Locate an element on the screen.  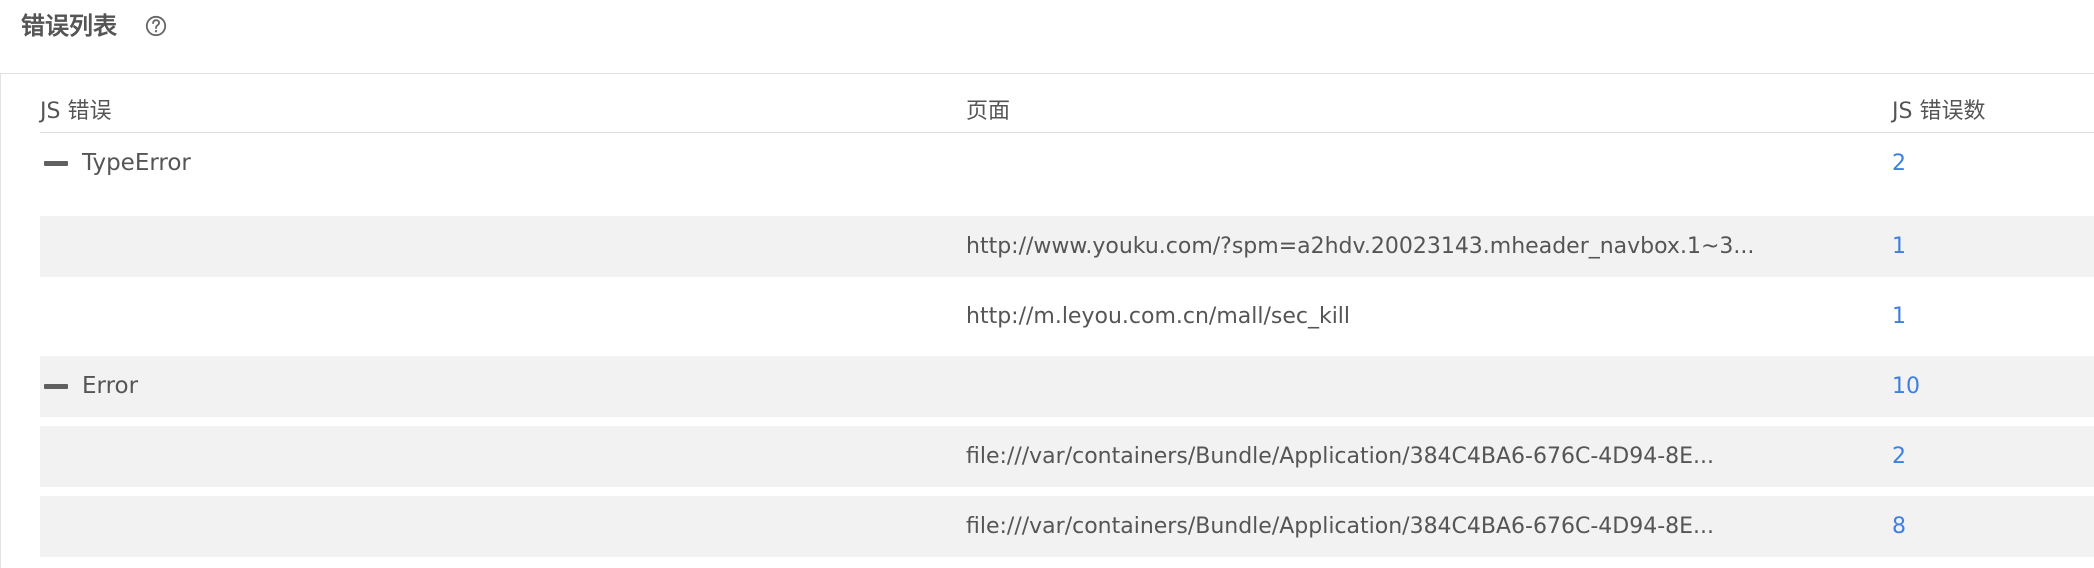
error-count-link: 10 is located at coordinates (1906, 386).